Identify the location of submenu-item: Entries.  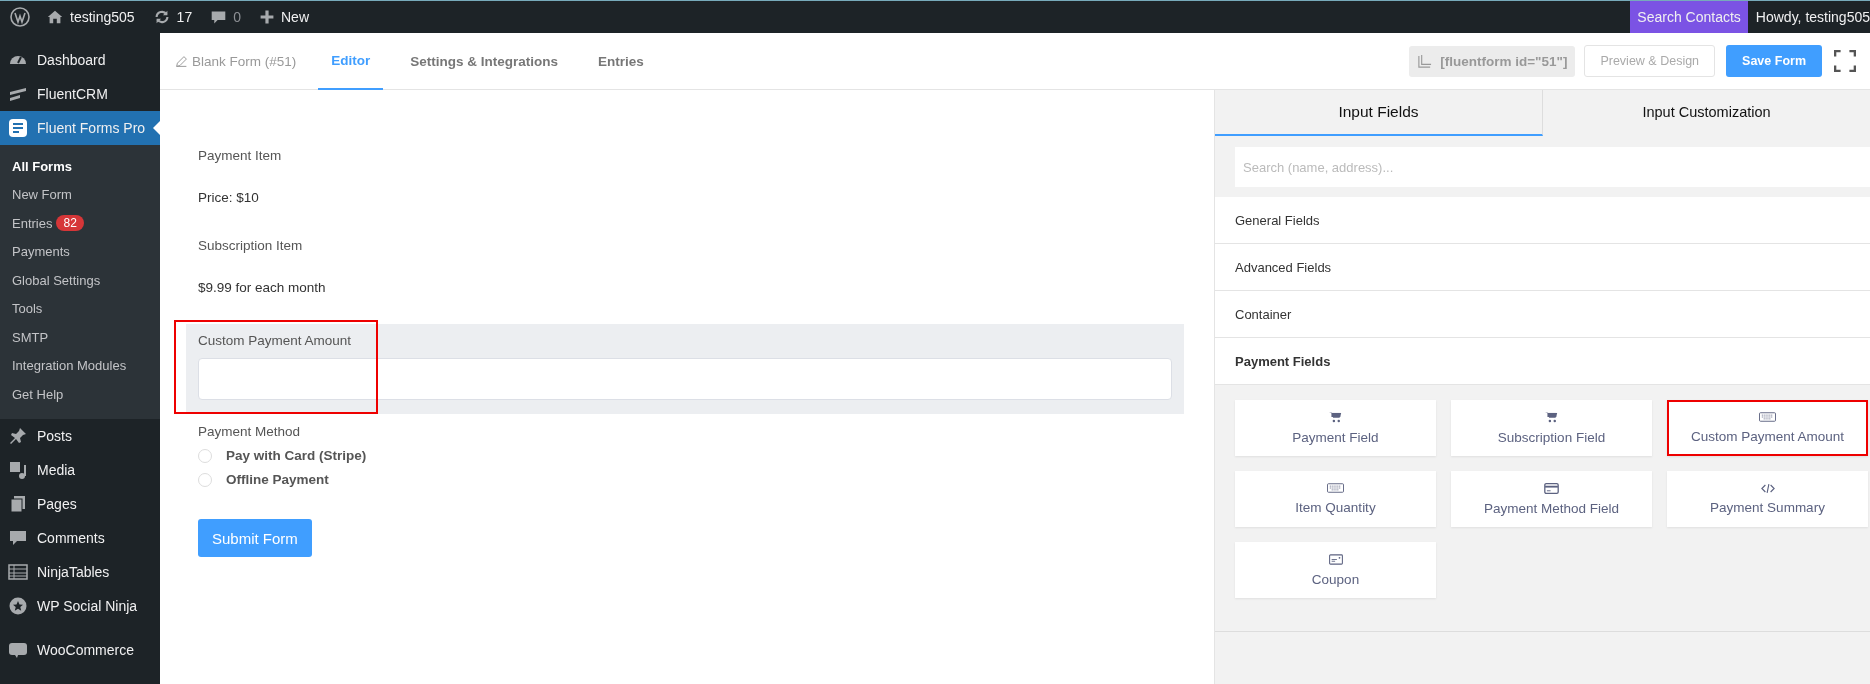
(32, 223).